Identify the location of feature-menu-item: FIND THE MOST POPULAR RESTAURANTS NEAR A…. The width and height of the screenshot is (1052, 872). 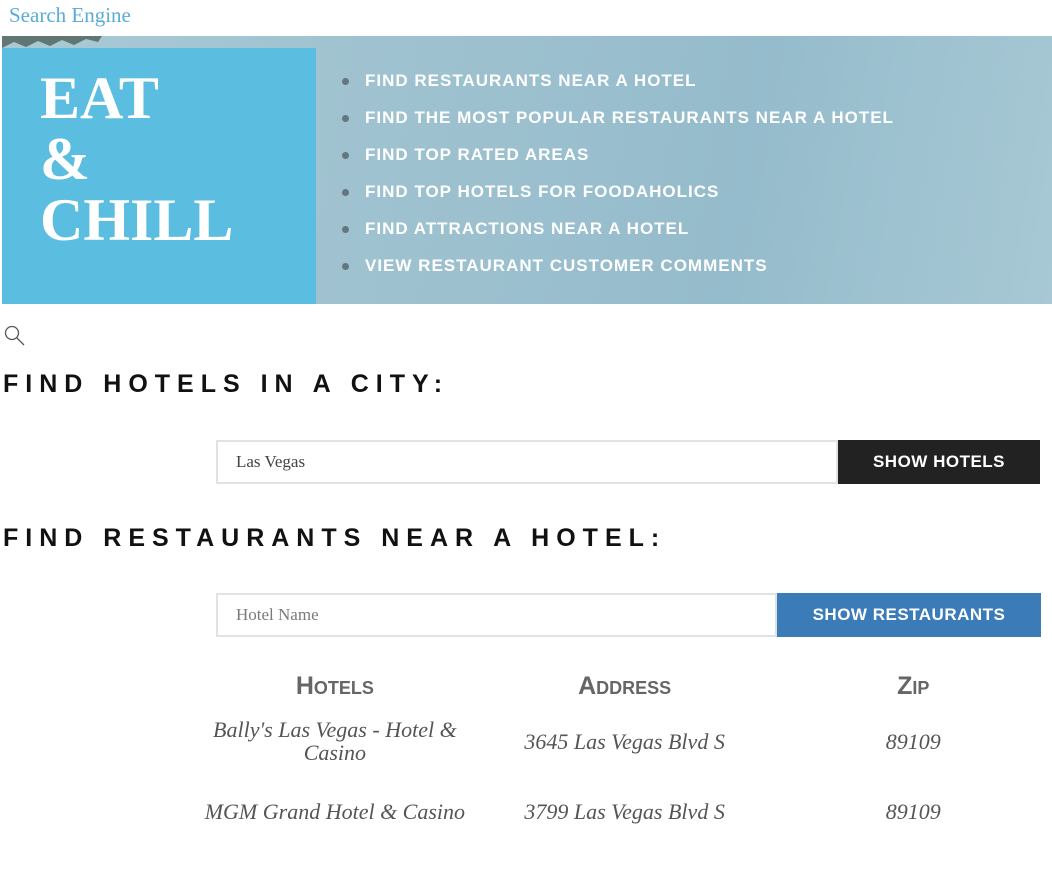
(618, 125).